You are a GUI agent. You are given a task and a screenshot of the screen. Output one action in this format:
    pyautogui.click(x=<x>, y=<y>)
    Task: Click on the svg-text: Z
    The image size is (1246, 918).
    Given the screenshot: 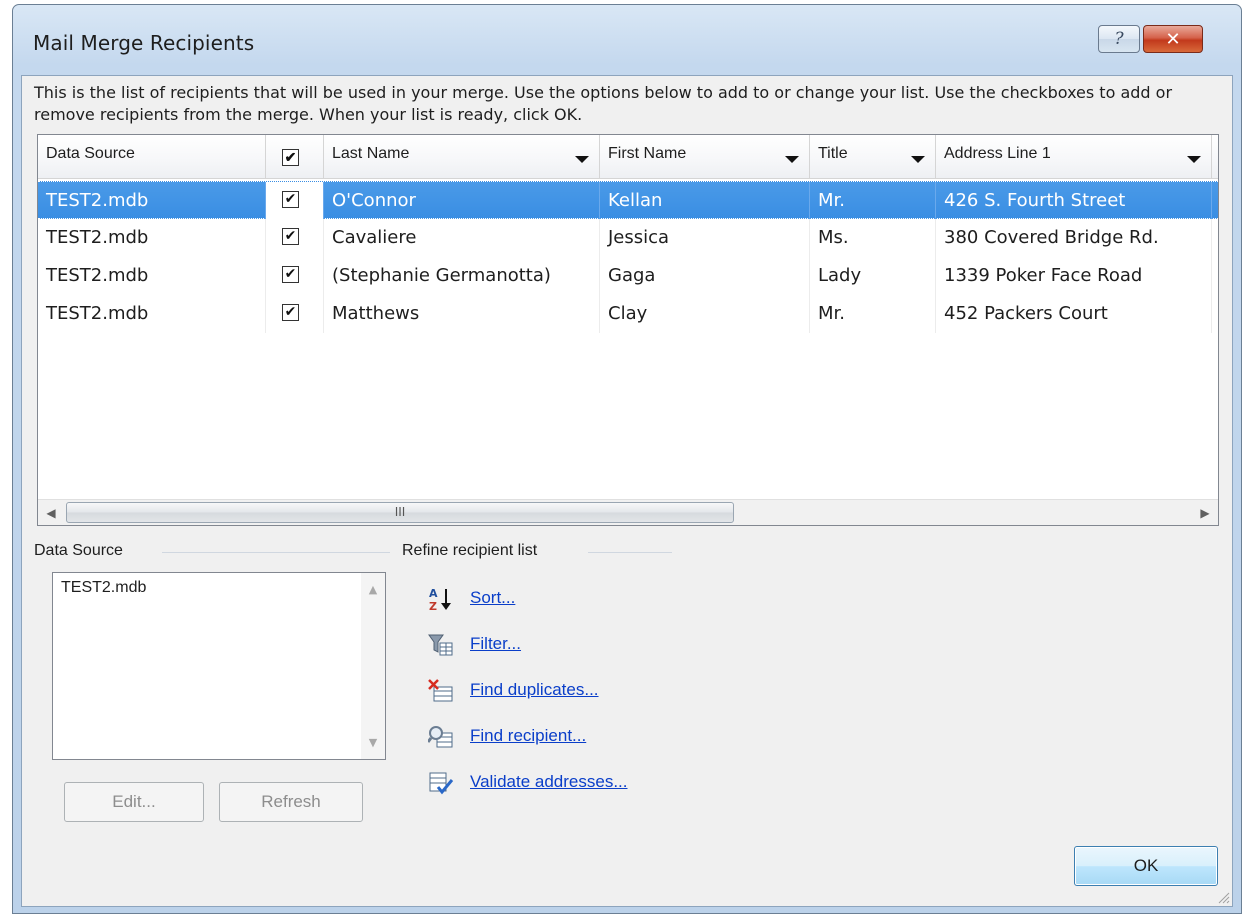 What is the action you would take?
    pyautogui.click(x=433, y=606)
    